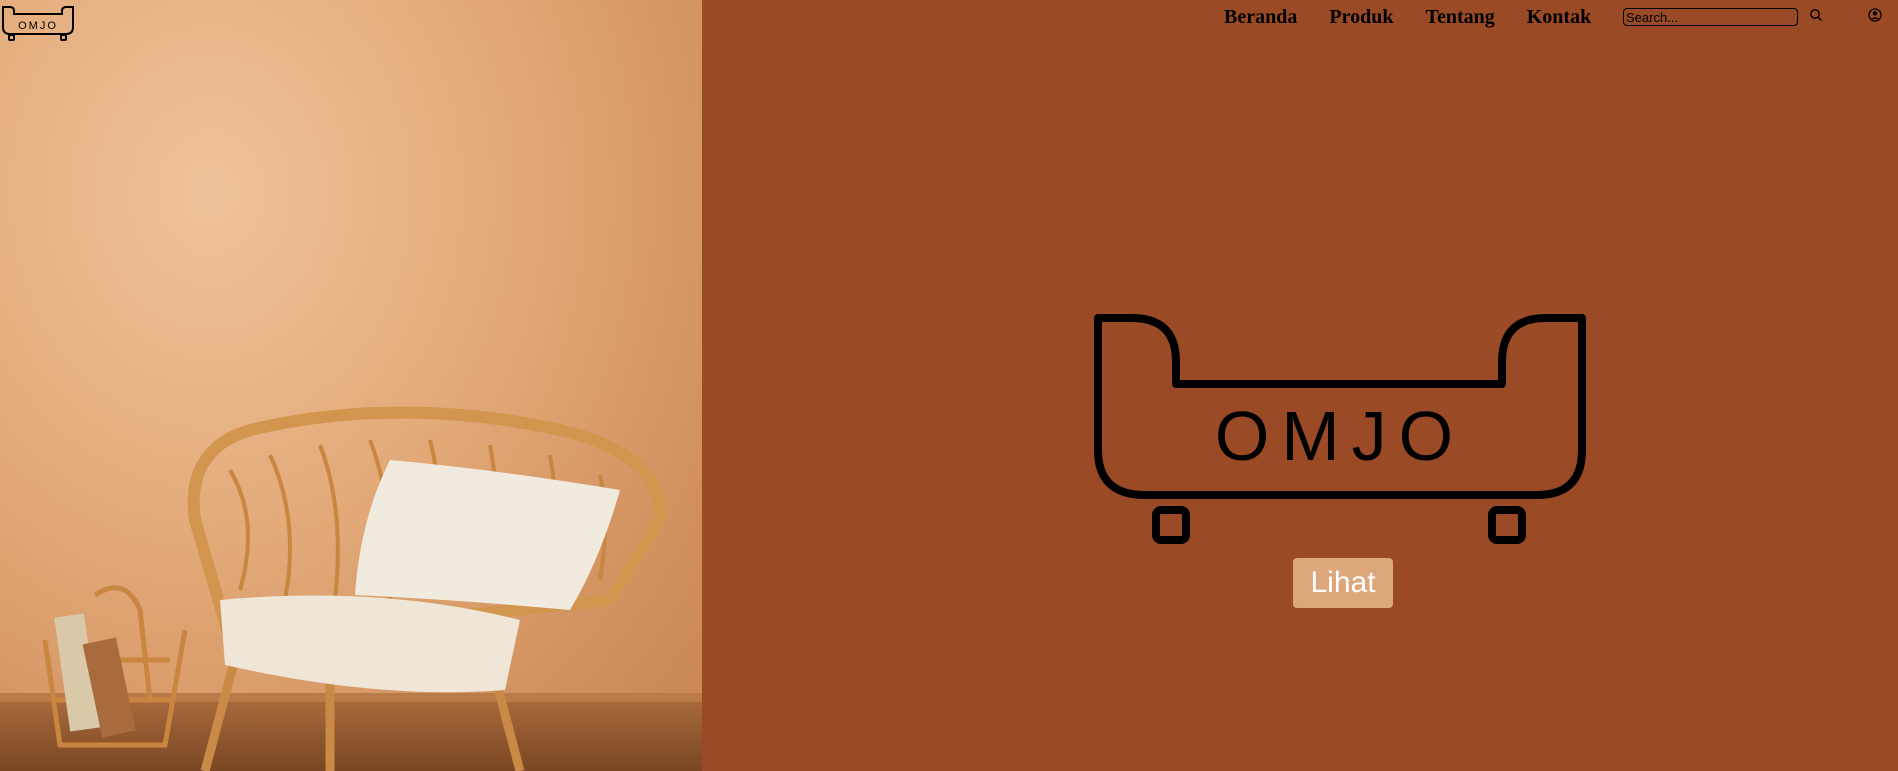 This screenshot has height=771, width=1898. Describe the element at coordinates (1875, 15) in the screenshot. I see `user-icon` at that location.